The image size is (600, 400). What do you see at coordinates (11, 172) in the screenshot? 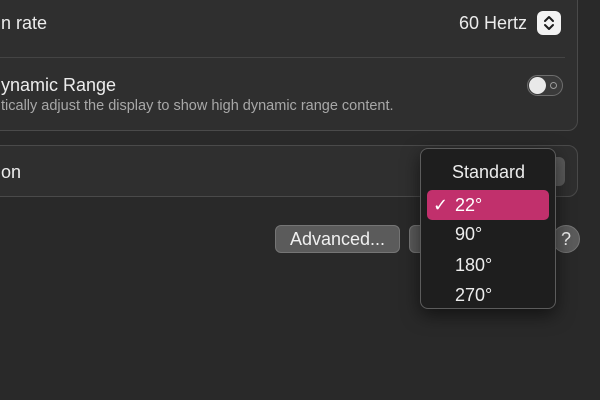
I see `rotation-label: on` at bounding box center [11, 172].